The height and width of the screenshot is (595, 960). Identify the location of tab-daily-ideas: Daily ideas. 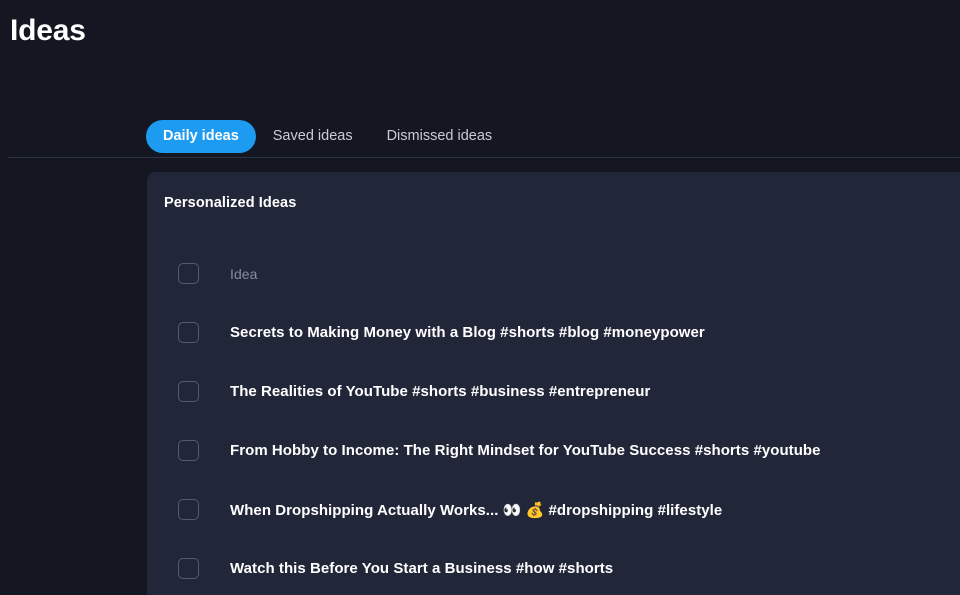
(201, 136).